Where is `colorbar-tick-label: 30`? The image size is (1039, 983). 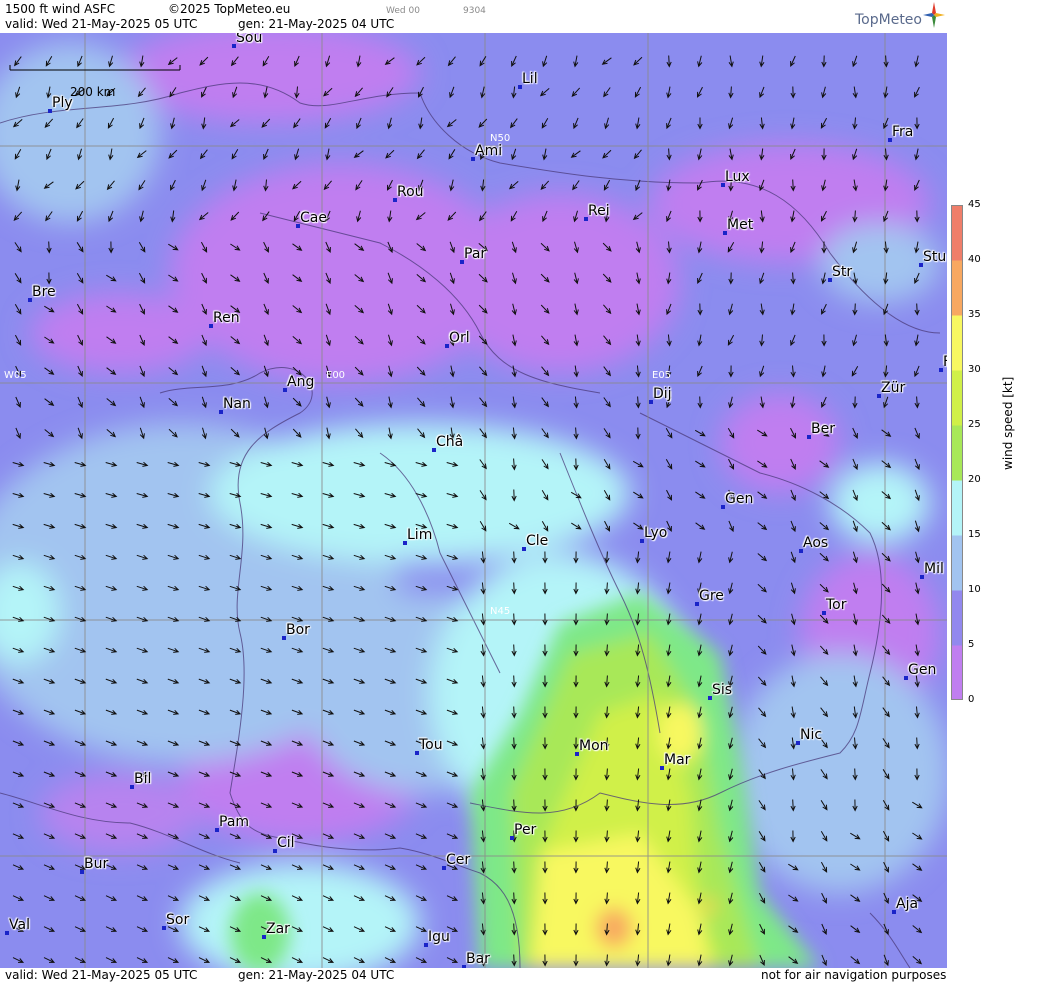 colorbar-tick-label: 30 is located at coordinates (974, 369).